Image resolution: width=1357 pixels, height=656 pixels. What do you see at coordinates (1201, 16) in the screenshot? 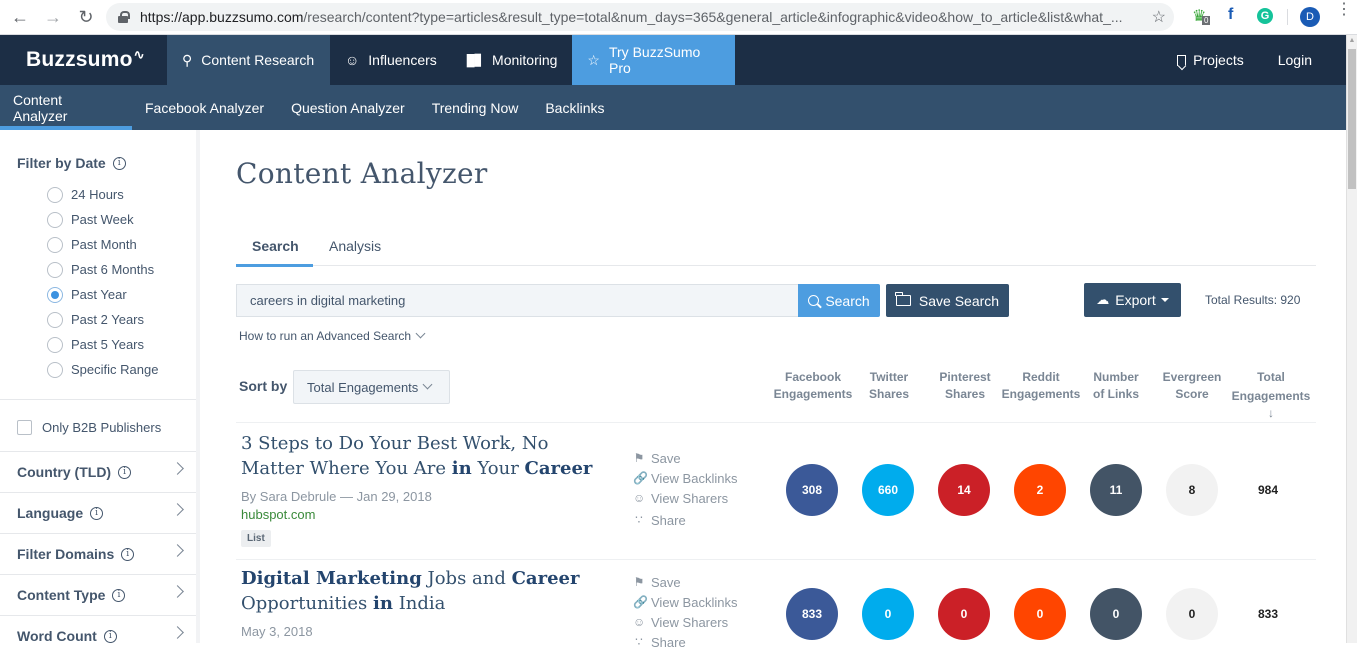
I see `extension-icon: ♛ 0` at bounding box center [1201, 16].